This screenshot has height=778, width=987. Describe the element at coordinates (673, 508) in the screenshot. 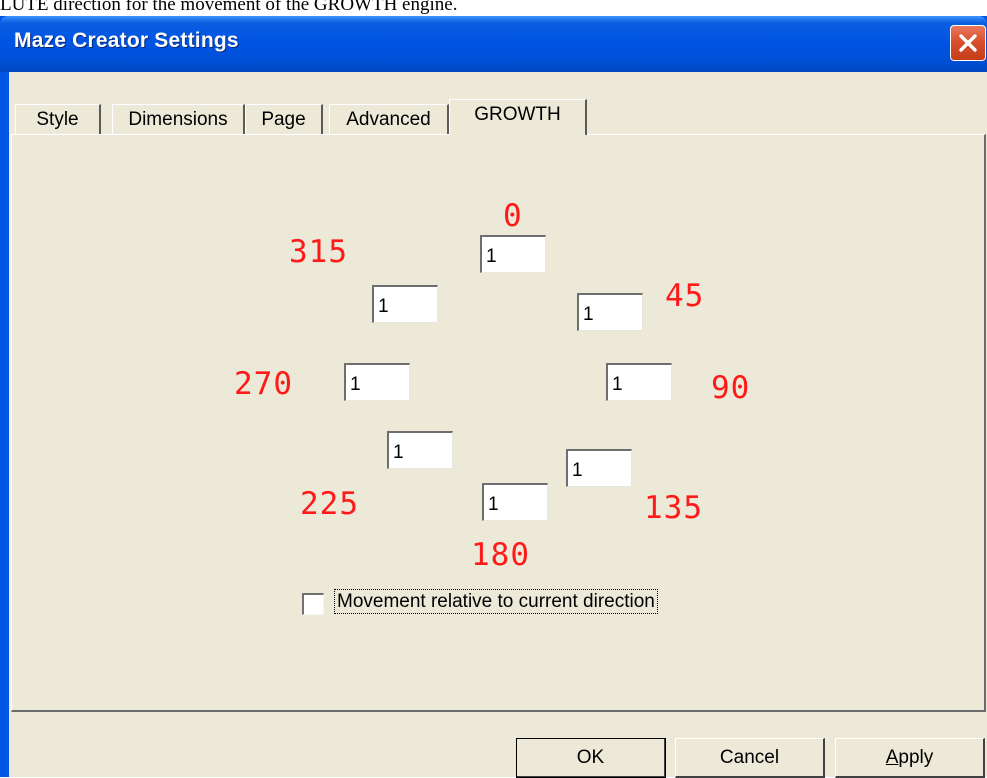

I see `direction-label-135: 135` at that location.